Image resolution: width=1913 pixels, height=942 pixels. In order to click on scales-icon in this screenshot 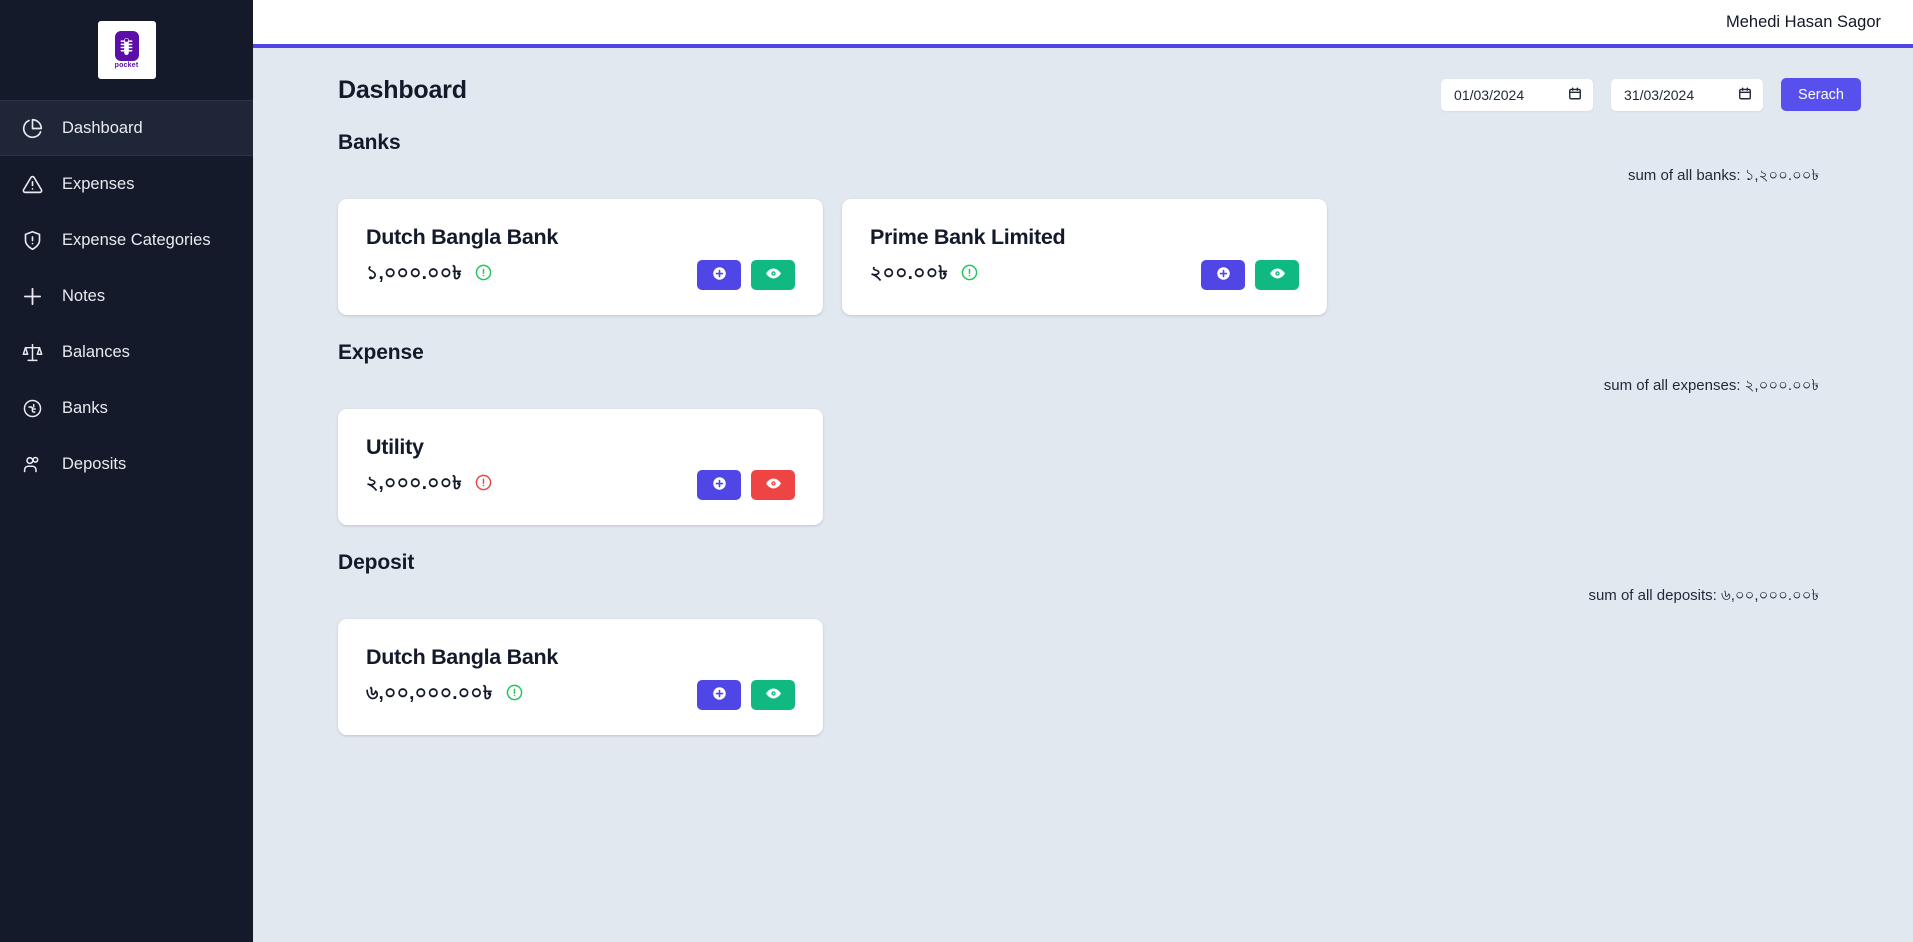, I will do `click(32, 352)`.